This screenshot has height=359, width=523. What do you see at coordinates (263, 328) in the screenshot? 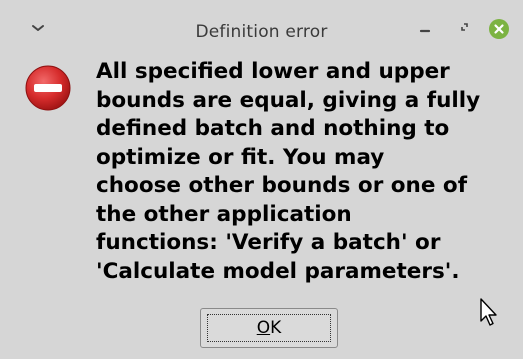
I see `ok-mnemonic: O` at bounding box center [263, 328].